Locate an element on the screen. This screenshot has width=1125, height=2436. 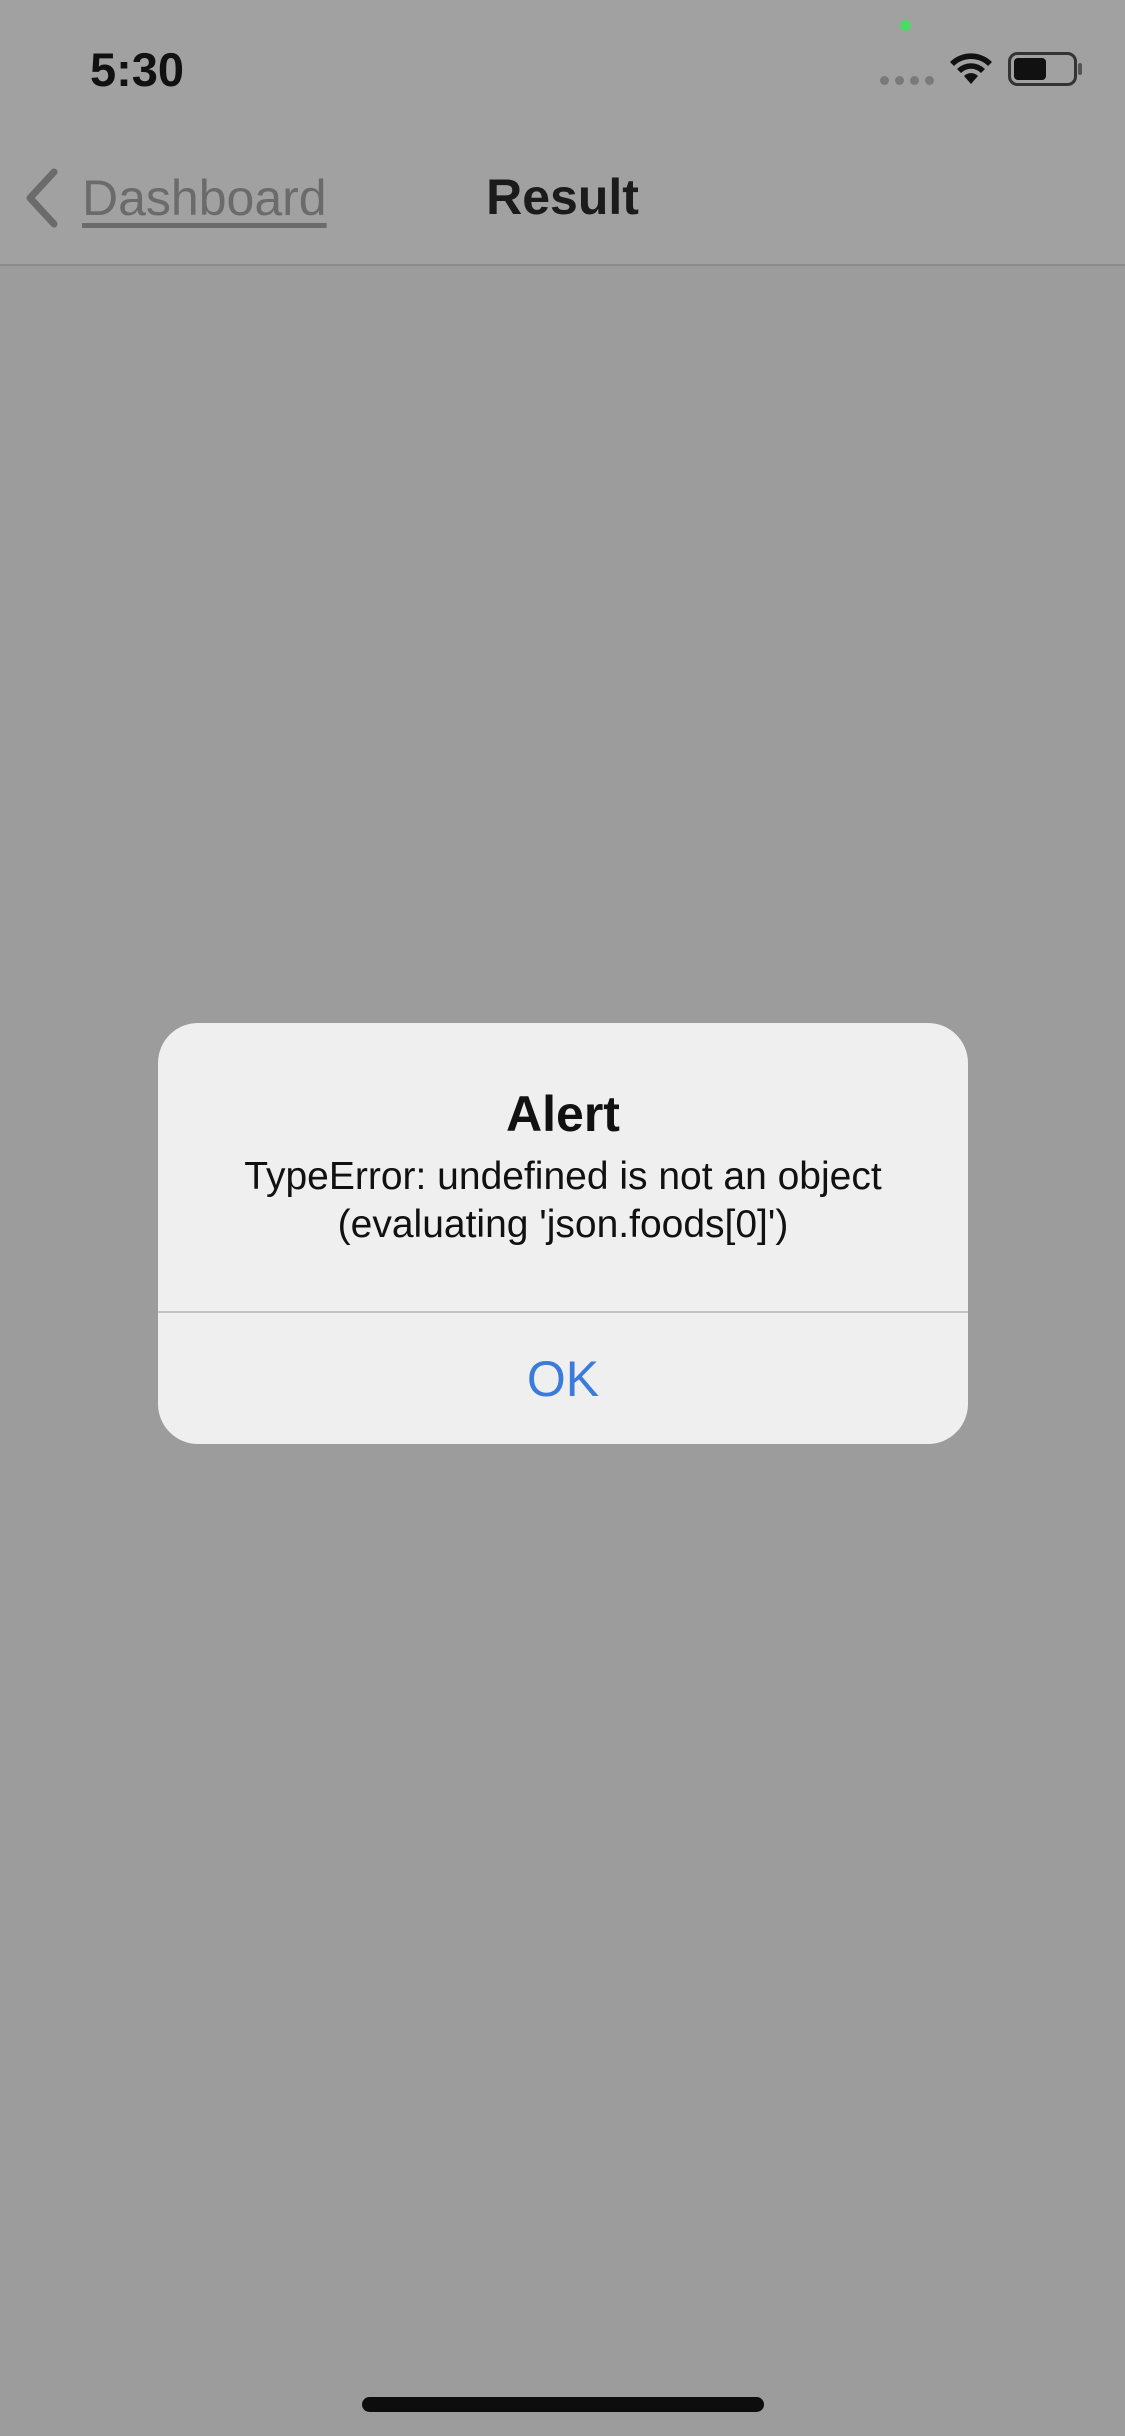
navigation-bar: Dashboard Result is located at coordinates (562, 199).